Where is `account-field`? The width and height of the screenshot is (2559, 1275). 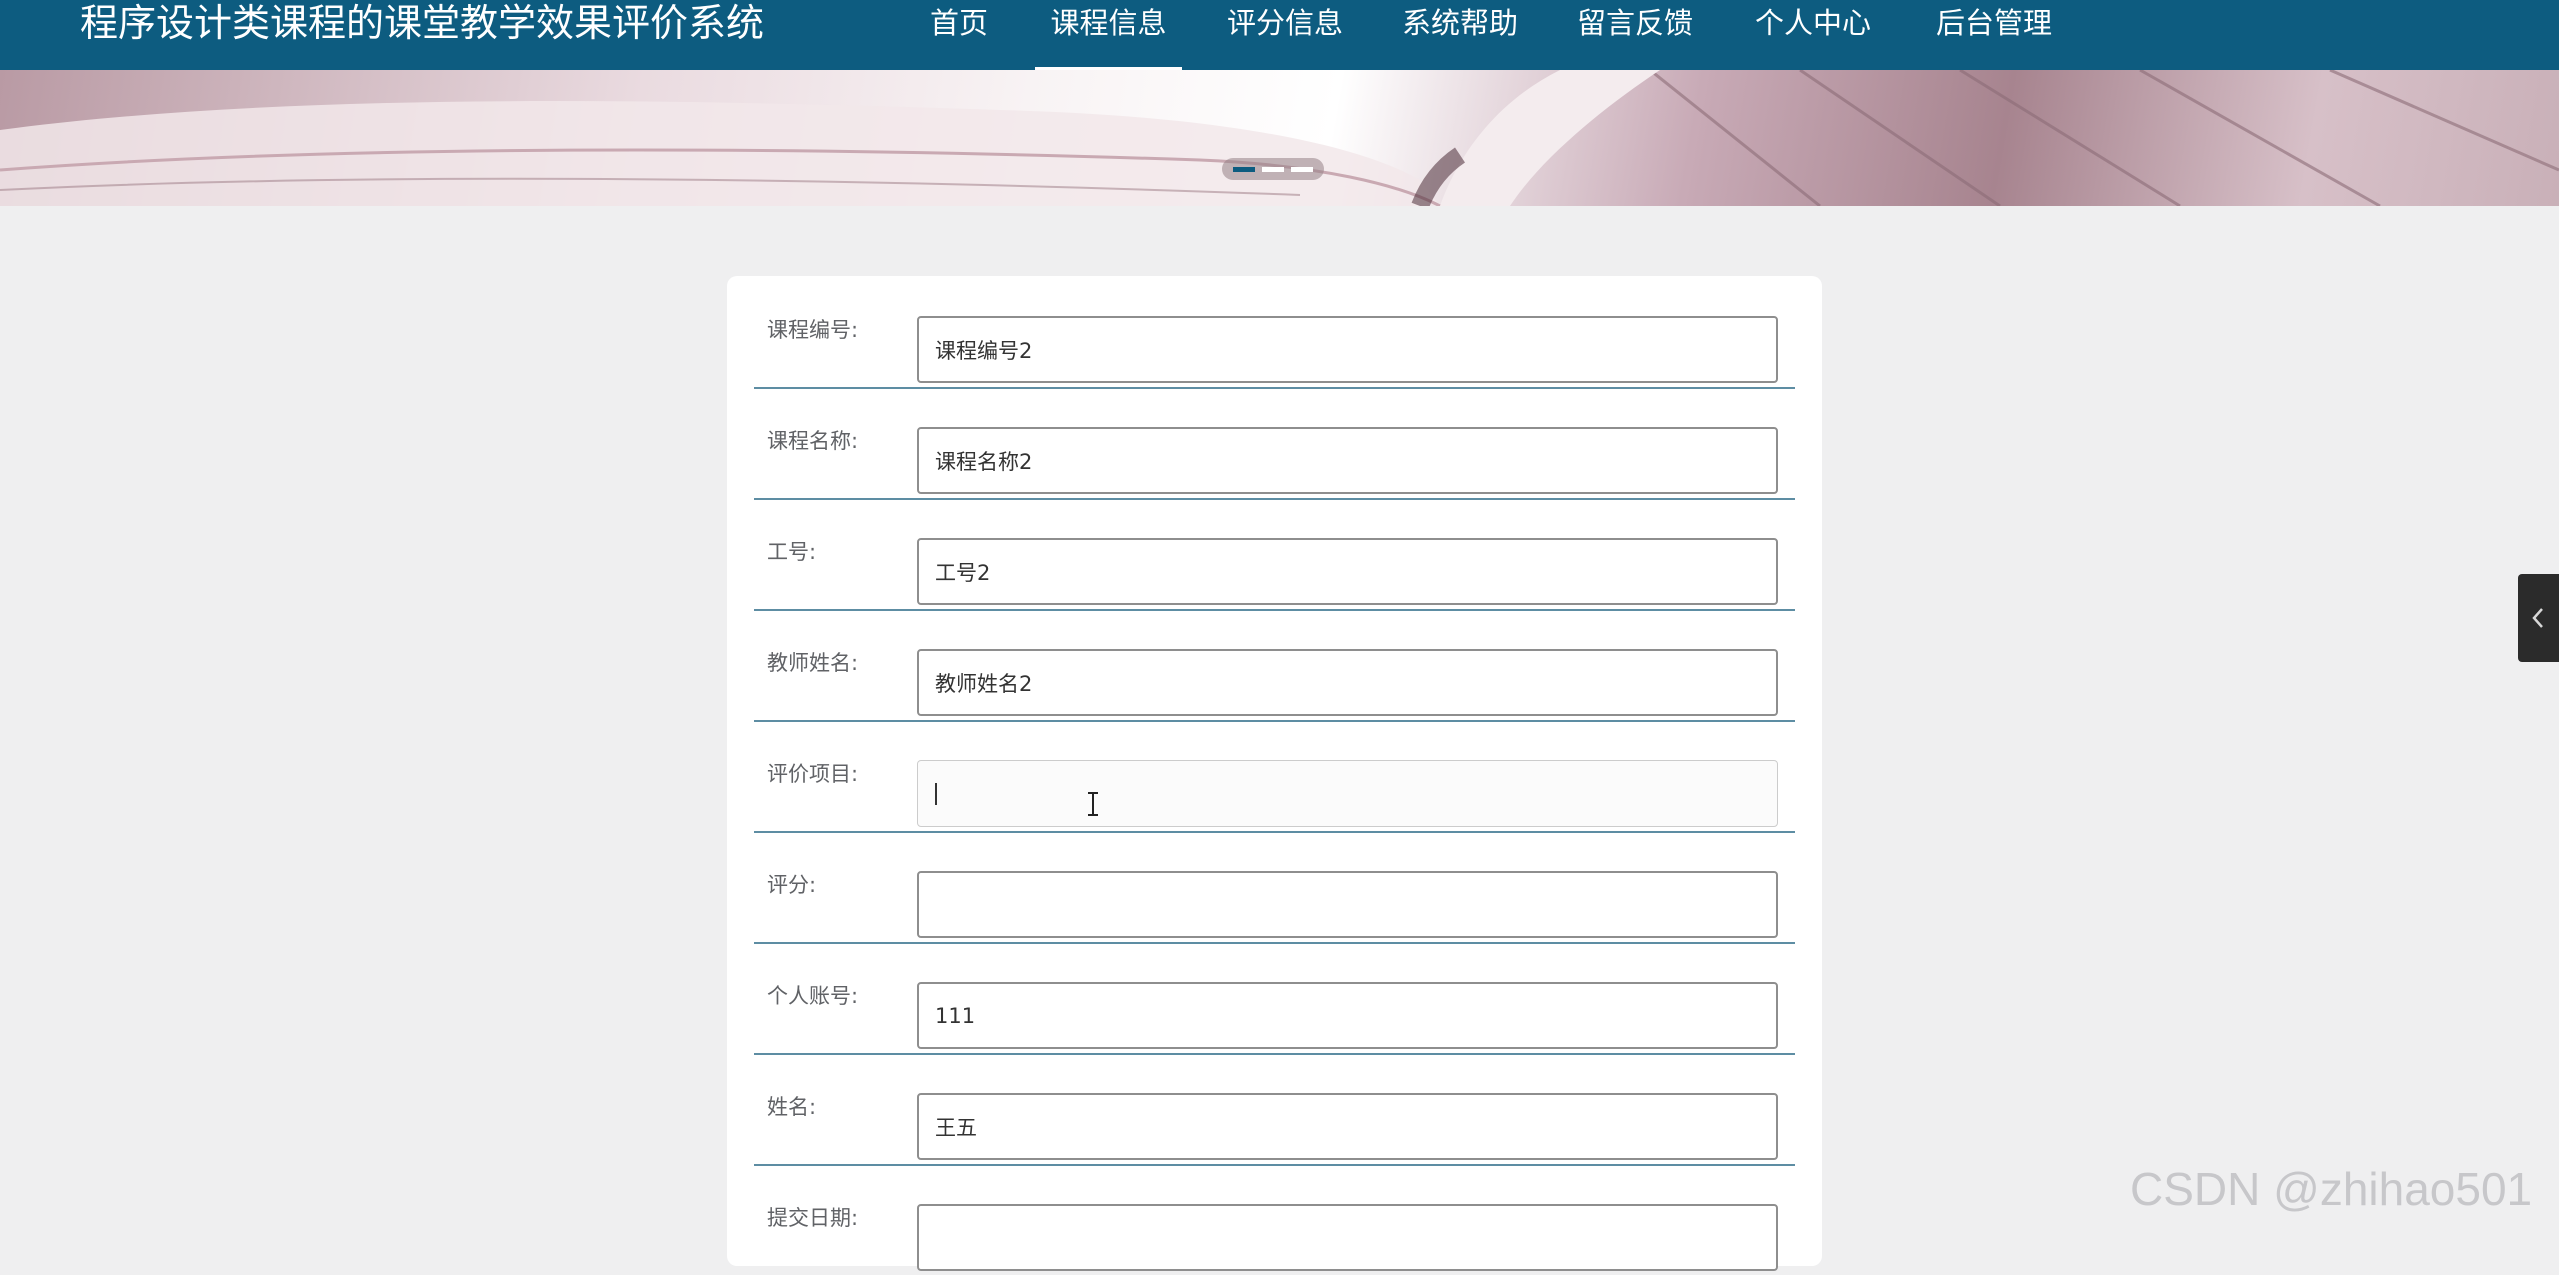 account-field is located at coordinates (1347, 1015).